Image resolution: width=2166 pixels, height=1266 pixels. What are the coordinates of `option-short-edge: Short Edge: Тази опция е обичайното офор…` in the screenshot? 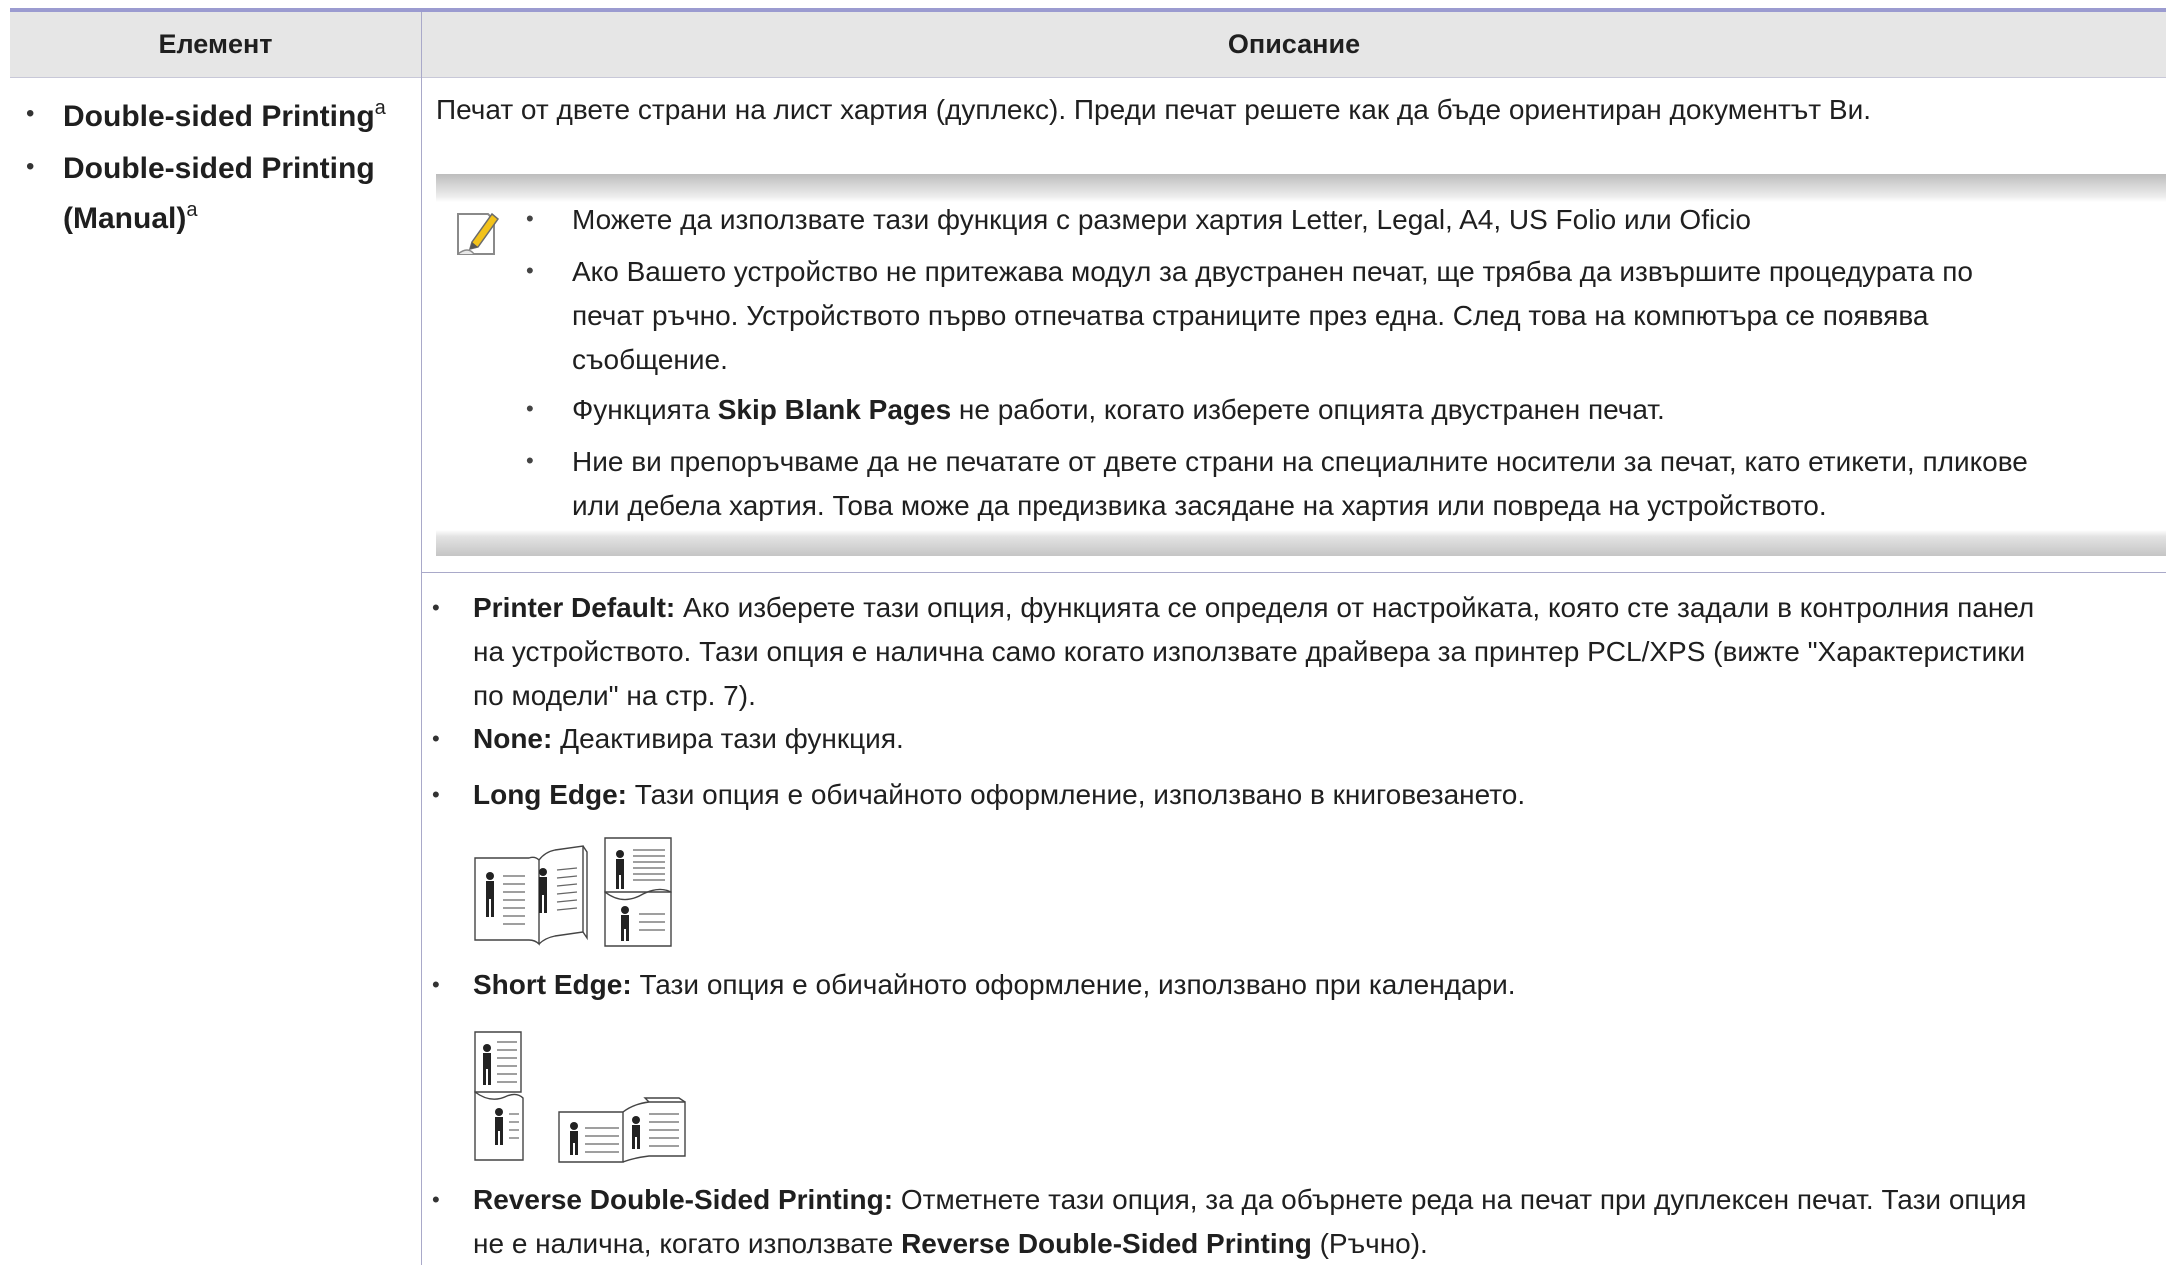 It's located at (994, 984).